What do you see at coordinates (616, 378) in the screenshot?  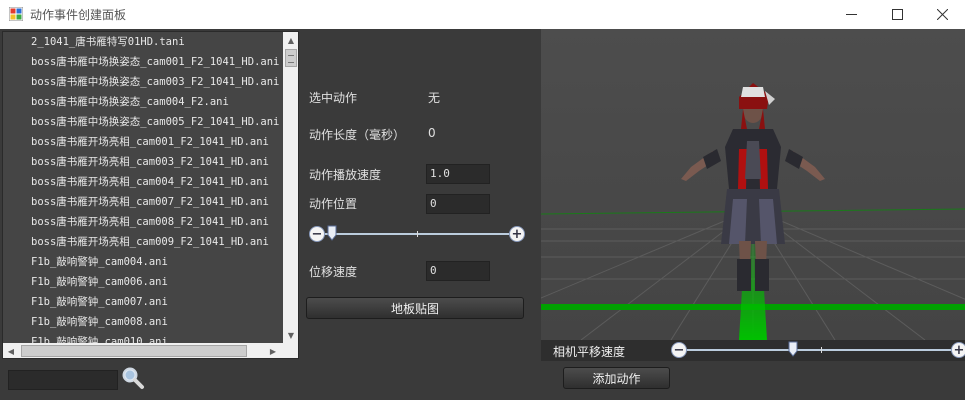 I see `add-action-button: 添加动作` at bounding box center [616, 378].